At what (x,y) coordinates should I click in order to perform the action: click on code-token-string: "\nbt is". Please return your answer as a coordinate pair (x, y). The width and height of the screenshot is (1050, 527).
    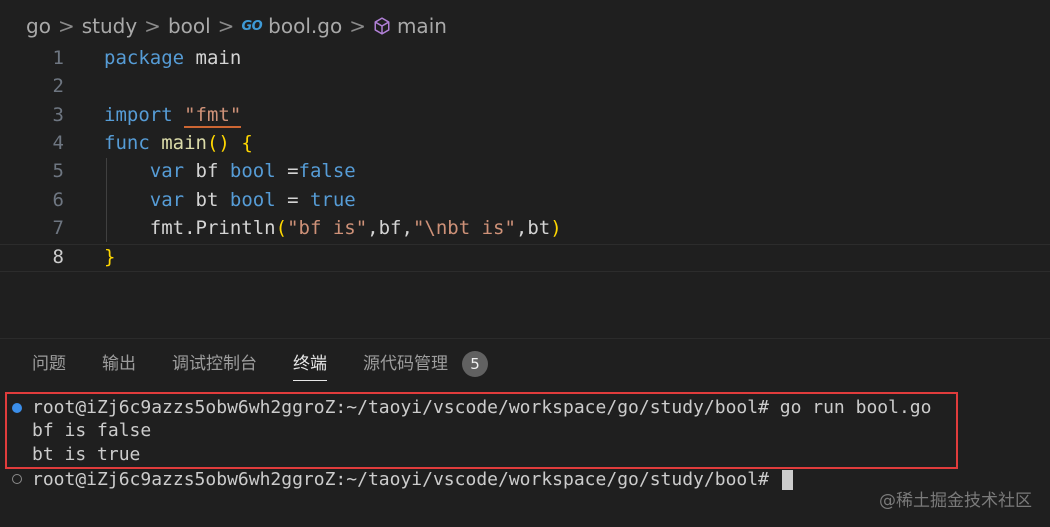
    Looking at the image, I should click on (464, 228).